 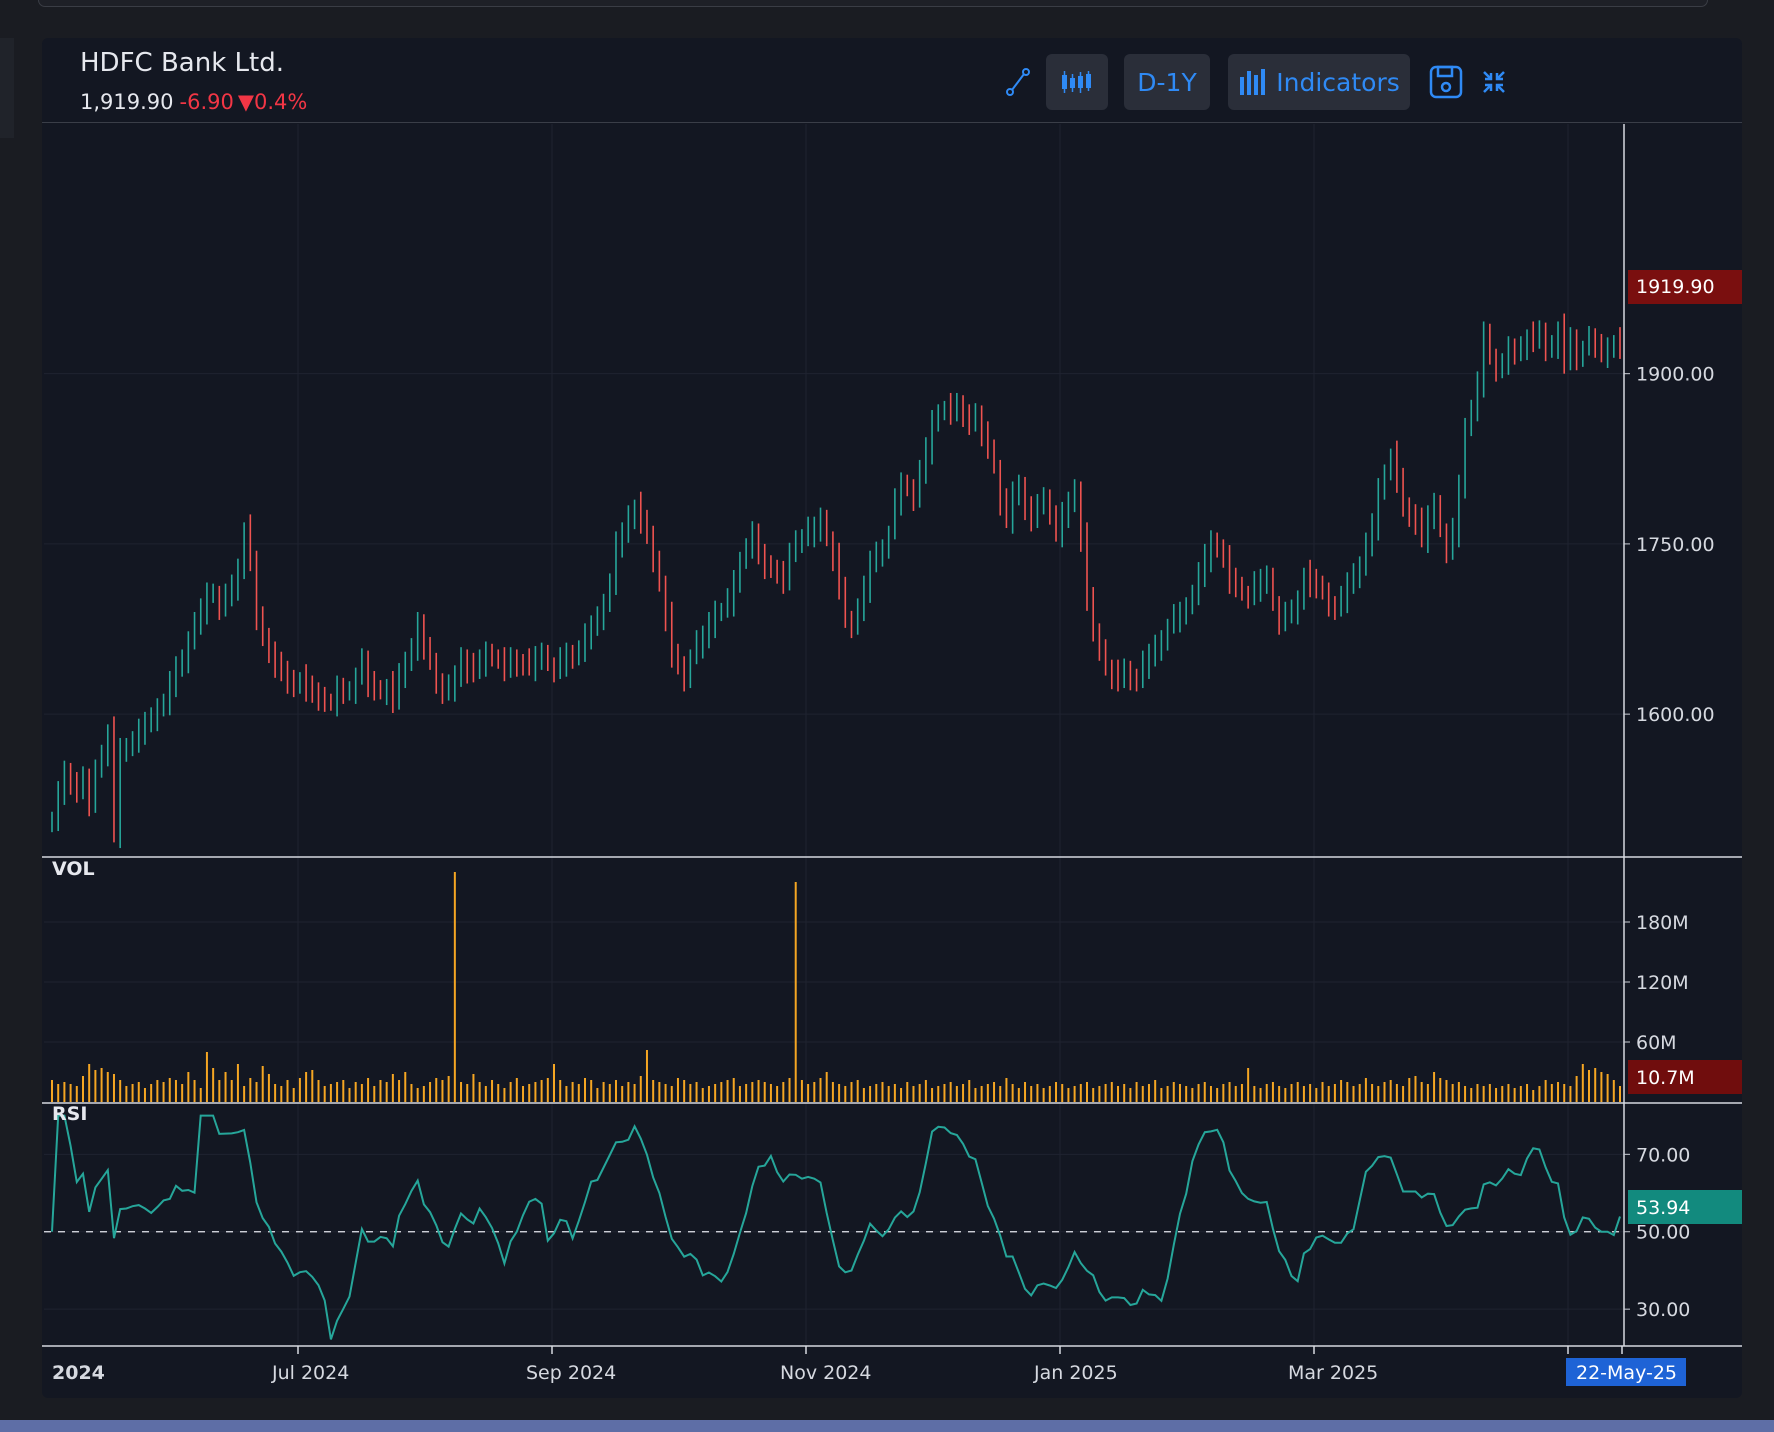 What do you see at coordinates (836, 987) in the screenshot?
I see `volume-pane` at bounding box center [836, 987].